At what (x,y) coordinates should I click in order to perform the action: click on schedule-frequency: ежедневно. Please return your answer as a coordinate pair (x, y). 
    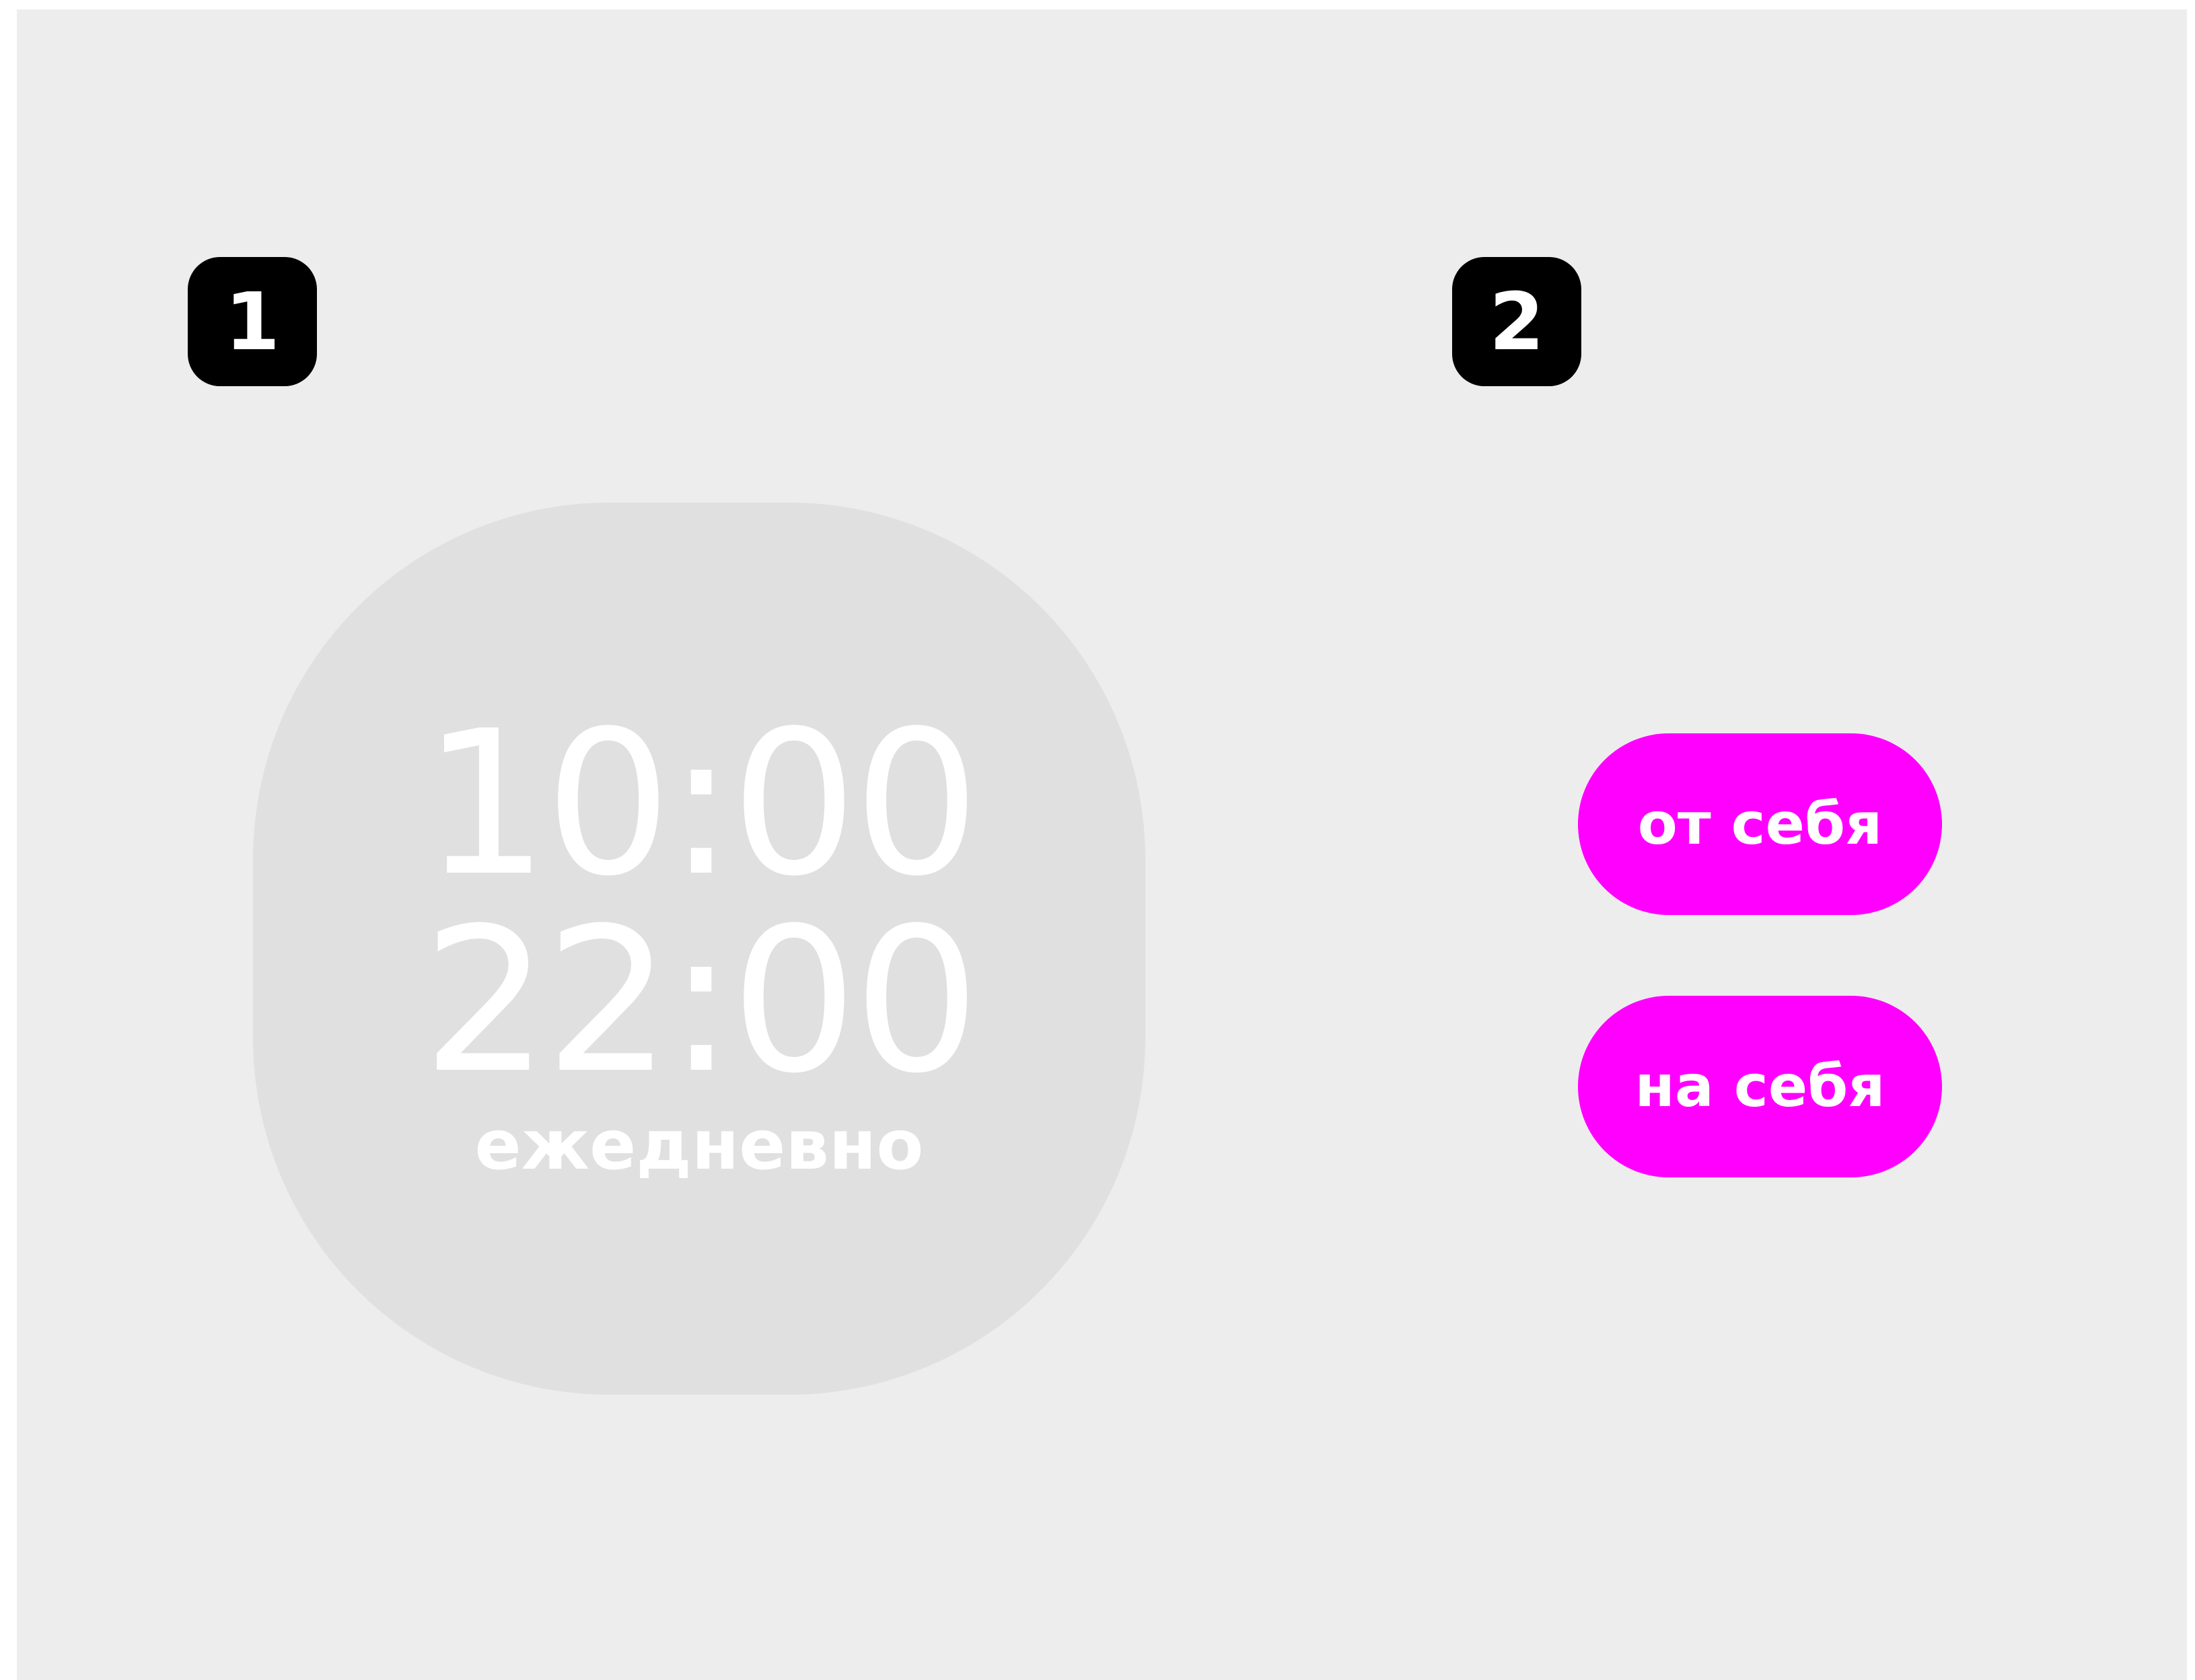
    Looking at the image, I should click on (699, 1145).